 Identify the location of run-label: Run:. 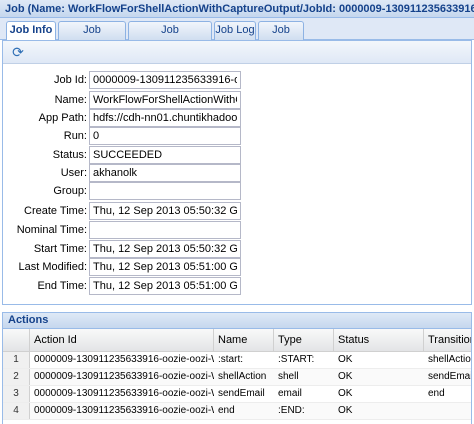
(75, 136).